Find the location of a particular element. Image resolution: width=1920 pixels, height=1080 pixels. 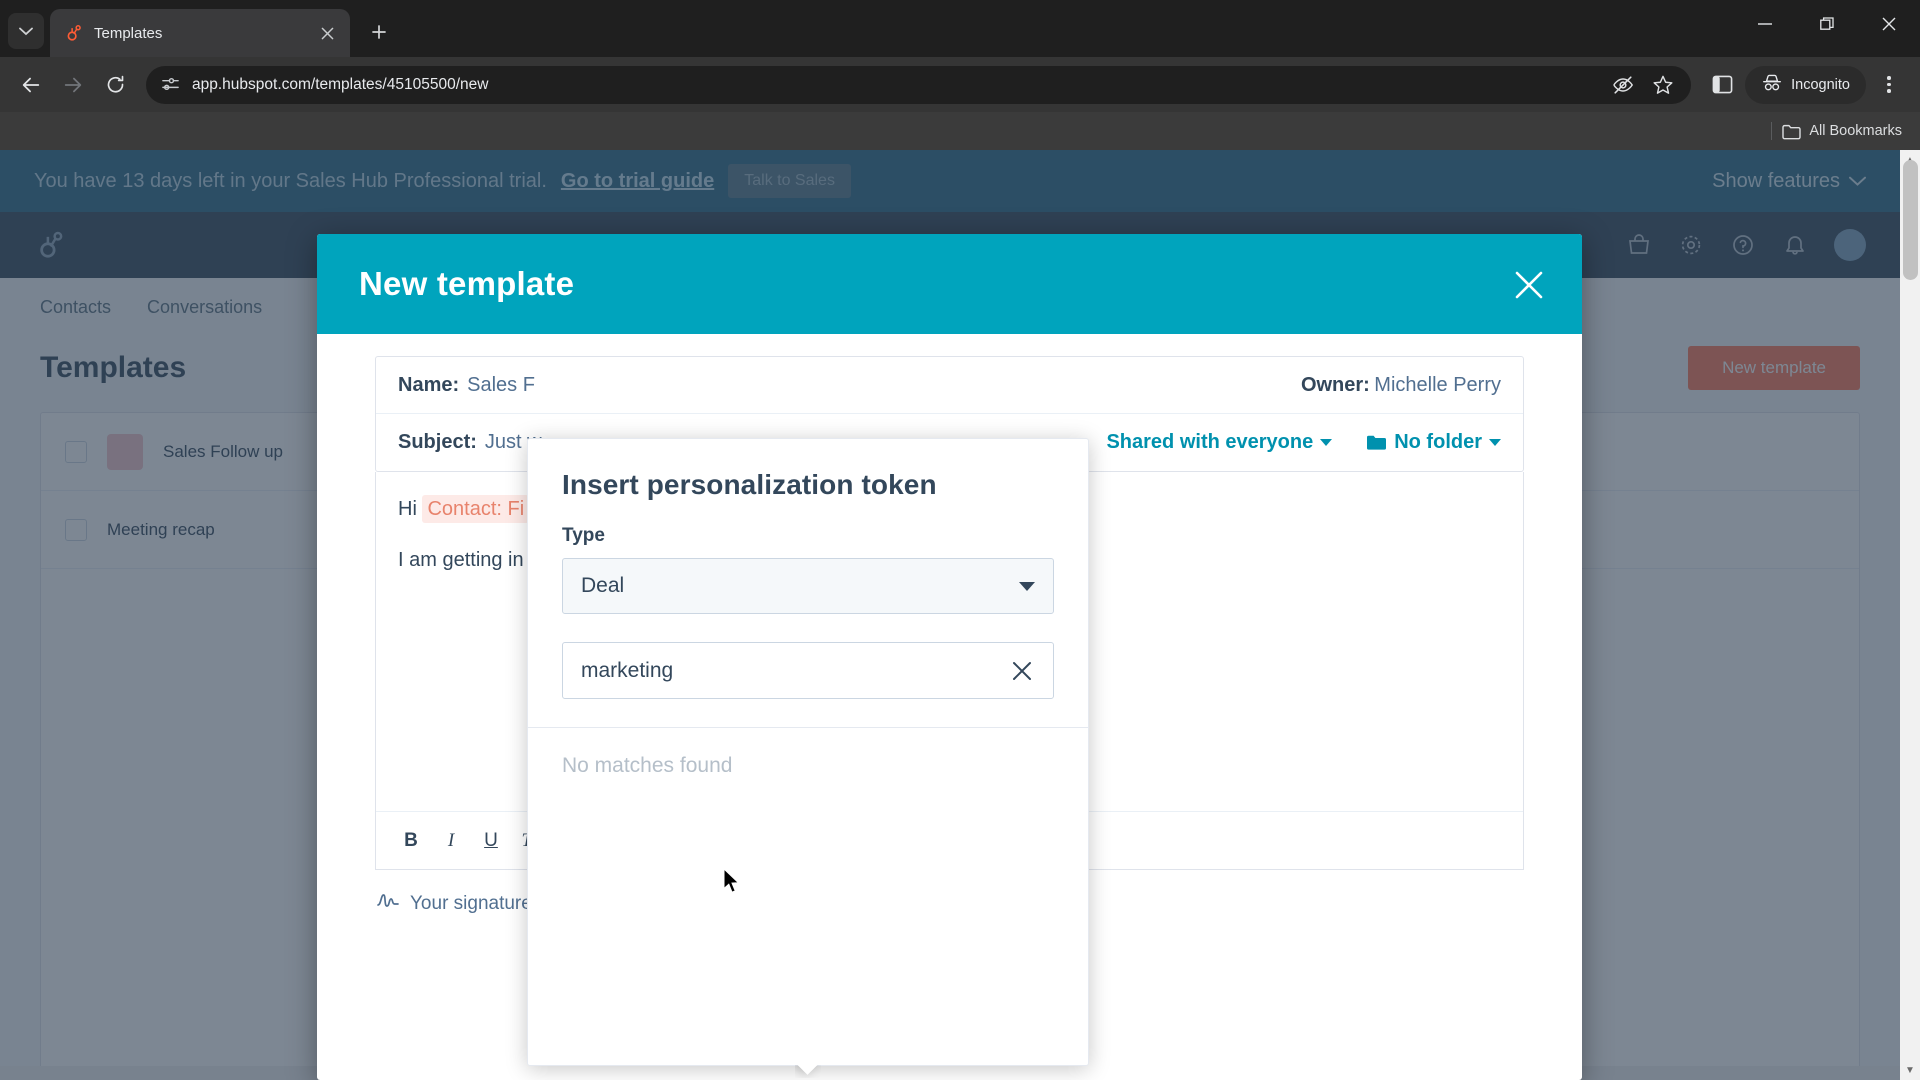

sharing-group: Shared with everyone No folder is located at coordinates (1303, 442).